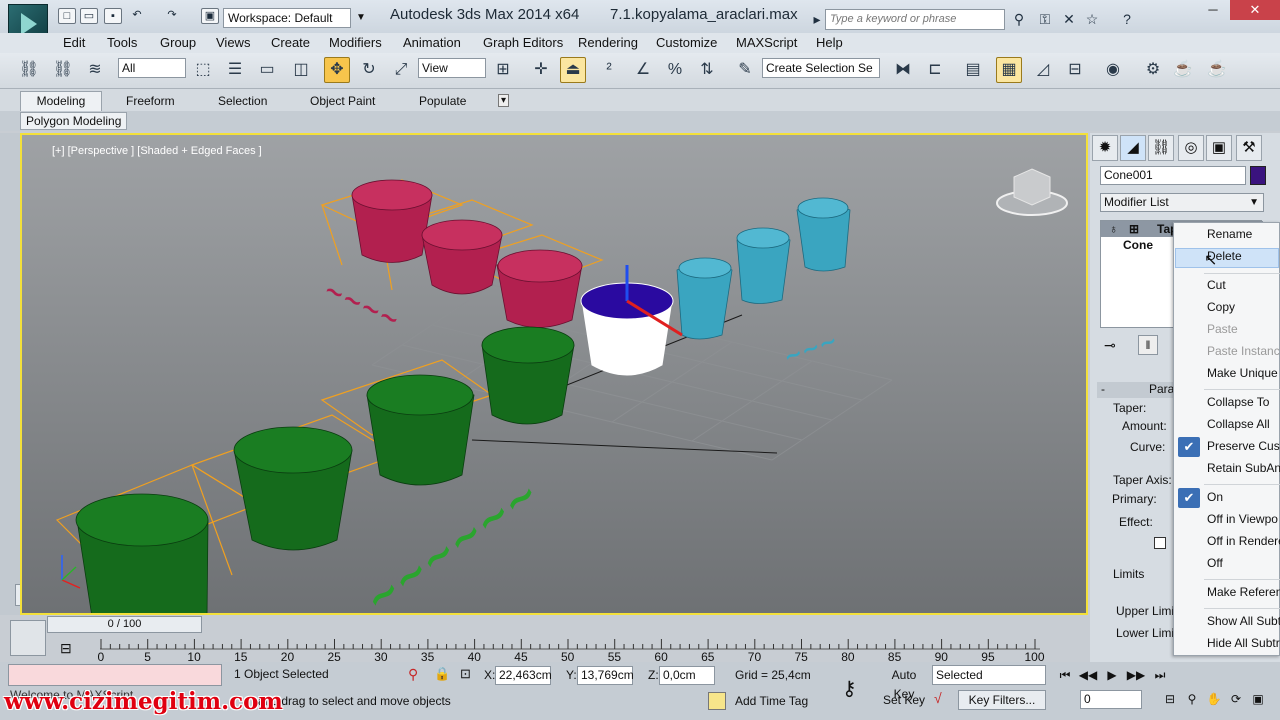 Image resolution: width=1280 pixels, height=720 pixels. I want to click on orbit-icon: ⟳, so click(1236, 699).